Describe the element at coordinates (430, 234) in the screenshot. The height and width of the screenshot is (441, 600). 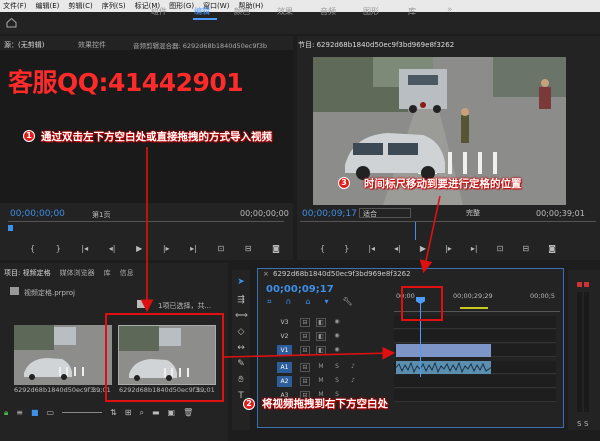
I see `arrow-playhead` at that location.